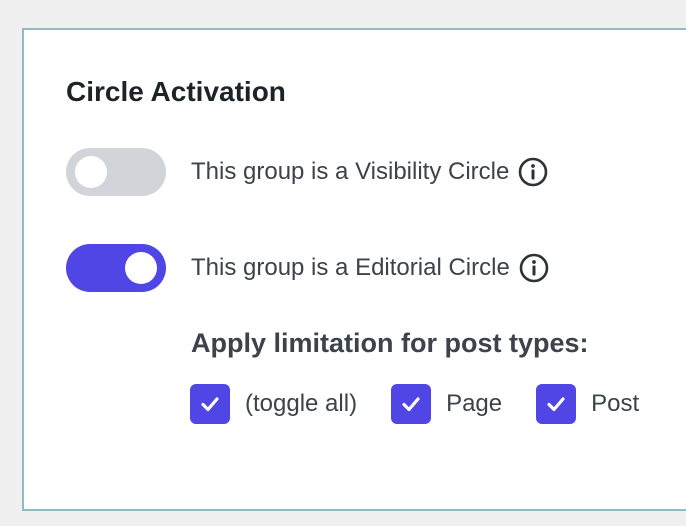 The image size is (686, 526). I want to click on visibility-circle-toggle, so click(116, 172).